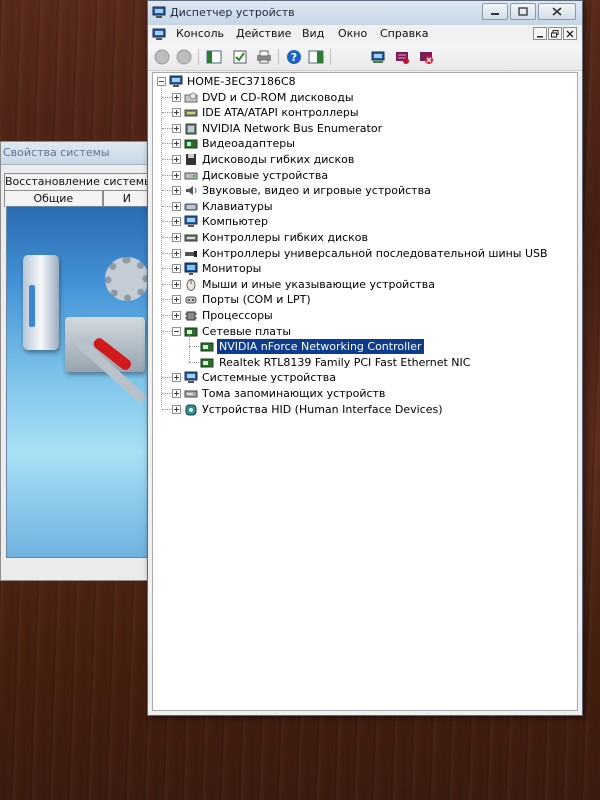 Image resolution: width=600 pixels, height=800 pixels. I want to click on tree-category-label: Мониторы, so click(232, 269).